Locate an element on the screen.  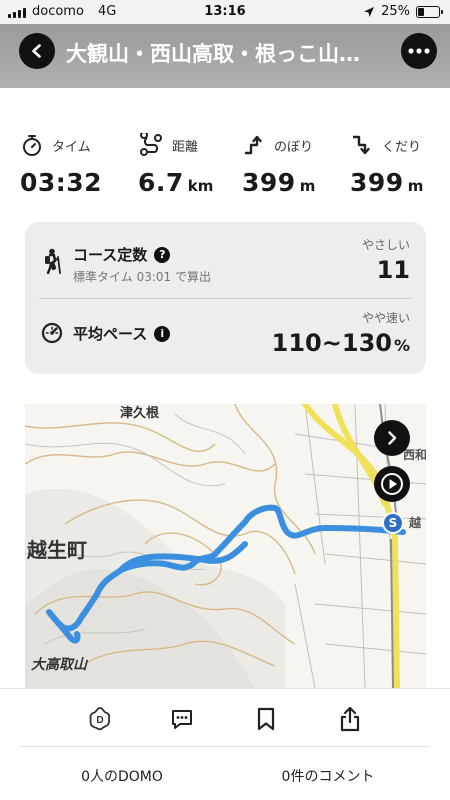
stat-label: のぼり is located at coordinates (294, 147).